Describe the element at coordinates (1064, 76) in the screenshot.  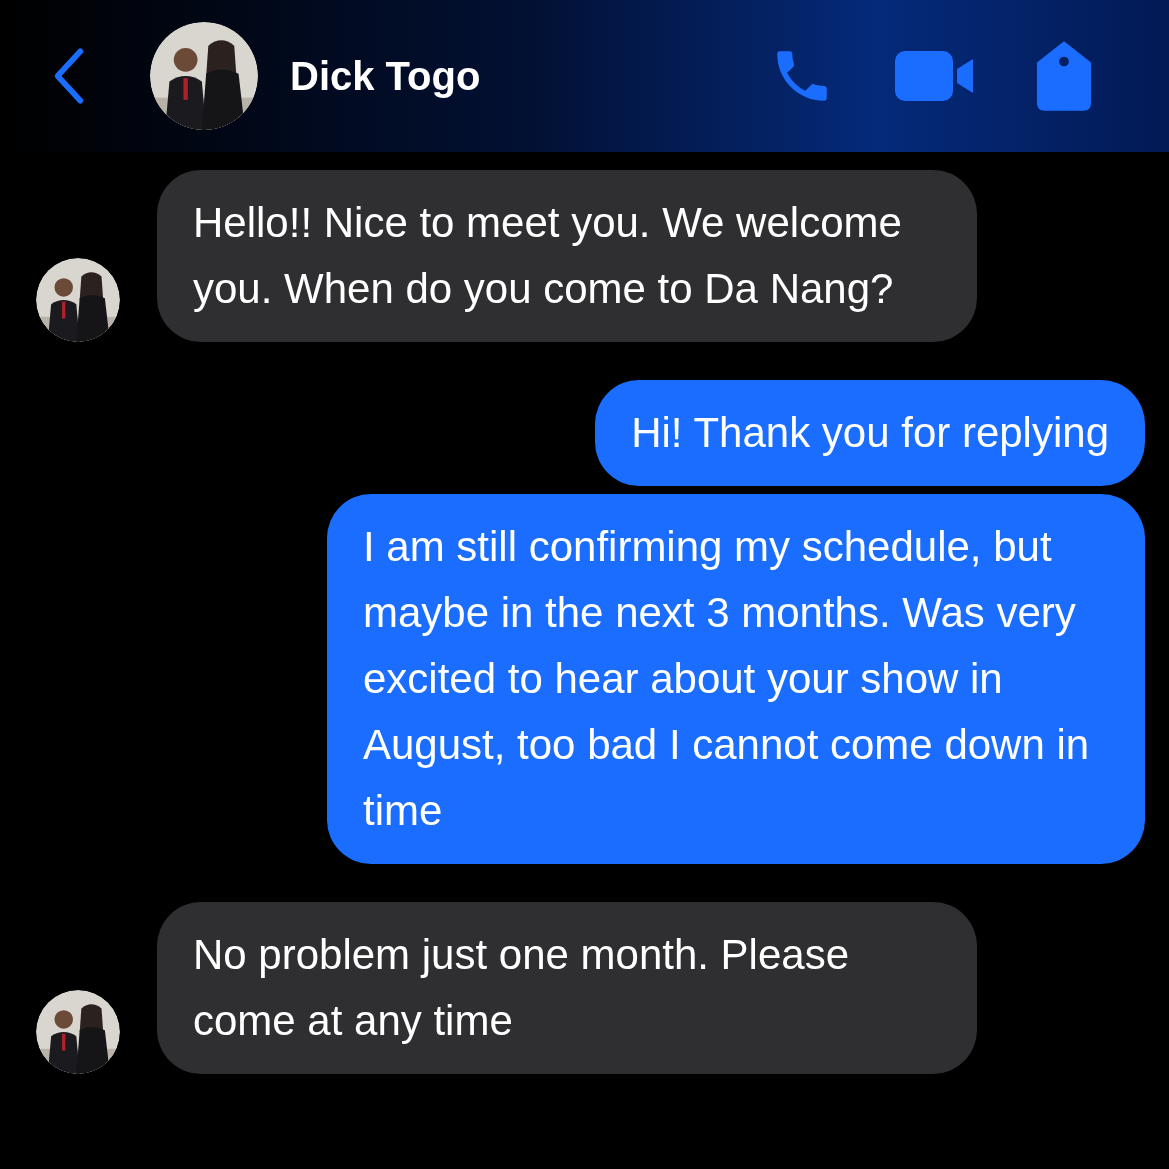
I see `tag-icon` at that location.